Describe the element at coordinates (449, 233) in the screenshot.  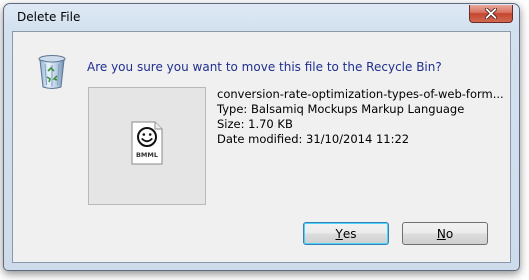
I see `no-label-rest: o` at that location.